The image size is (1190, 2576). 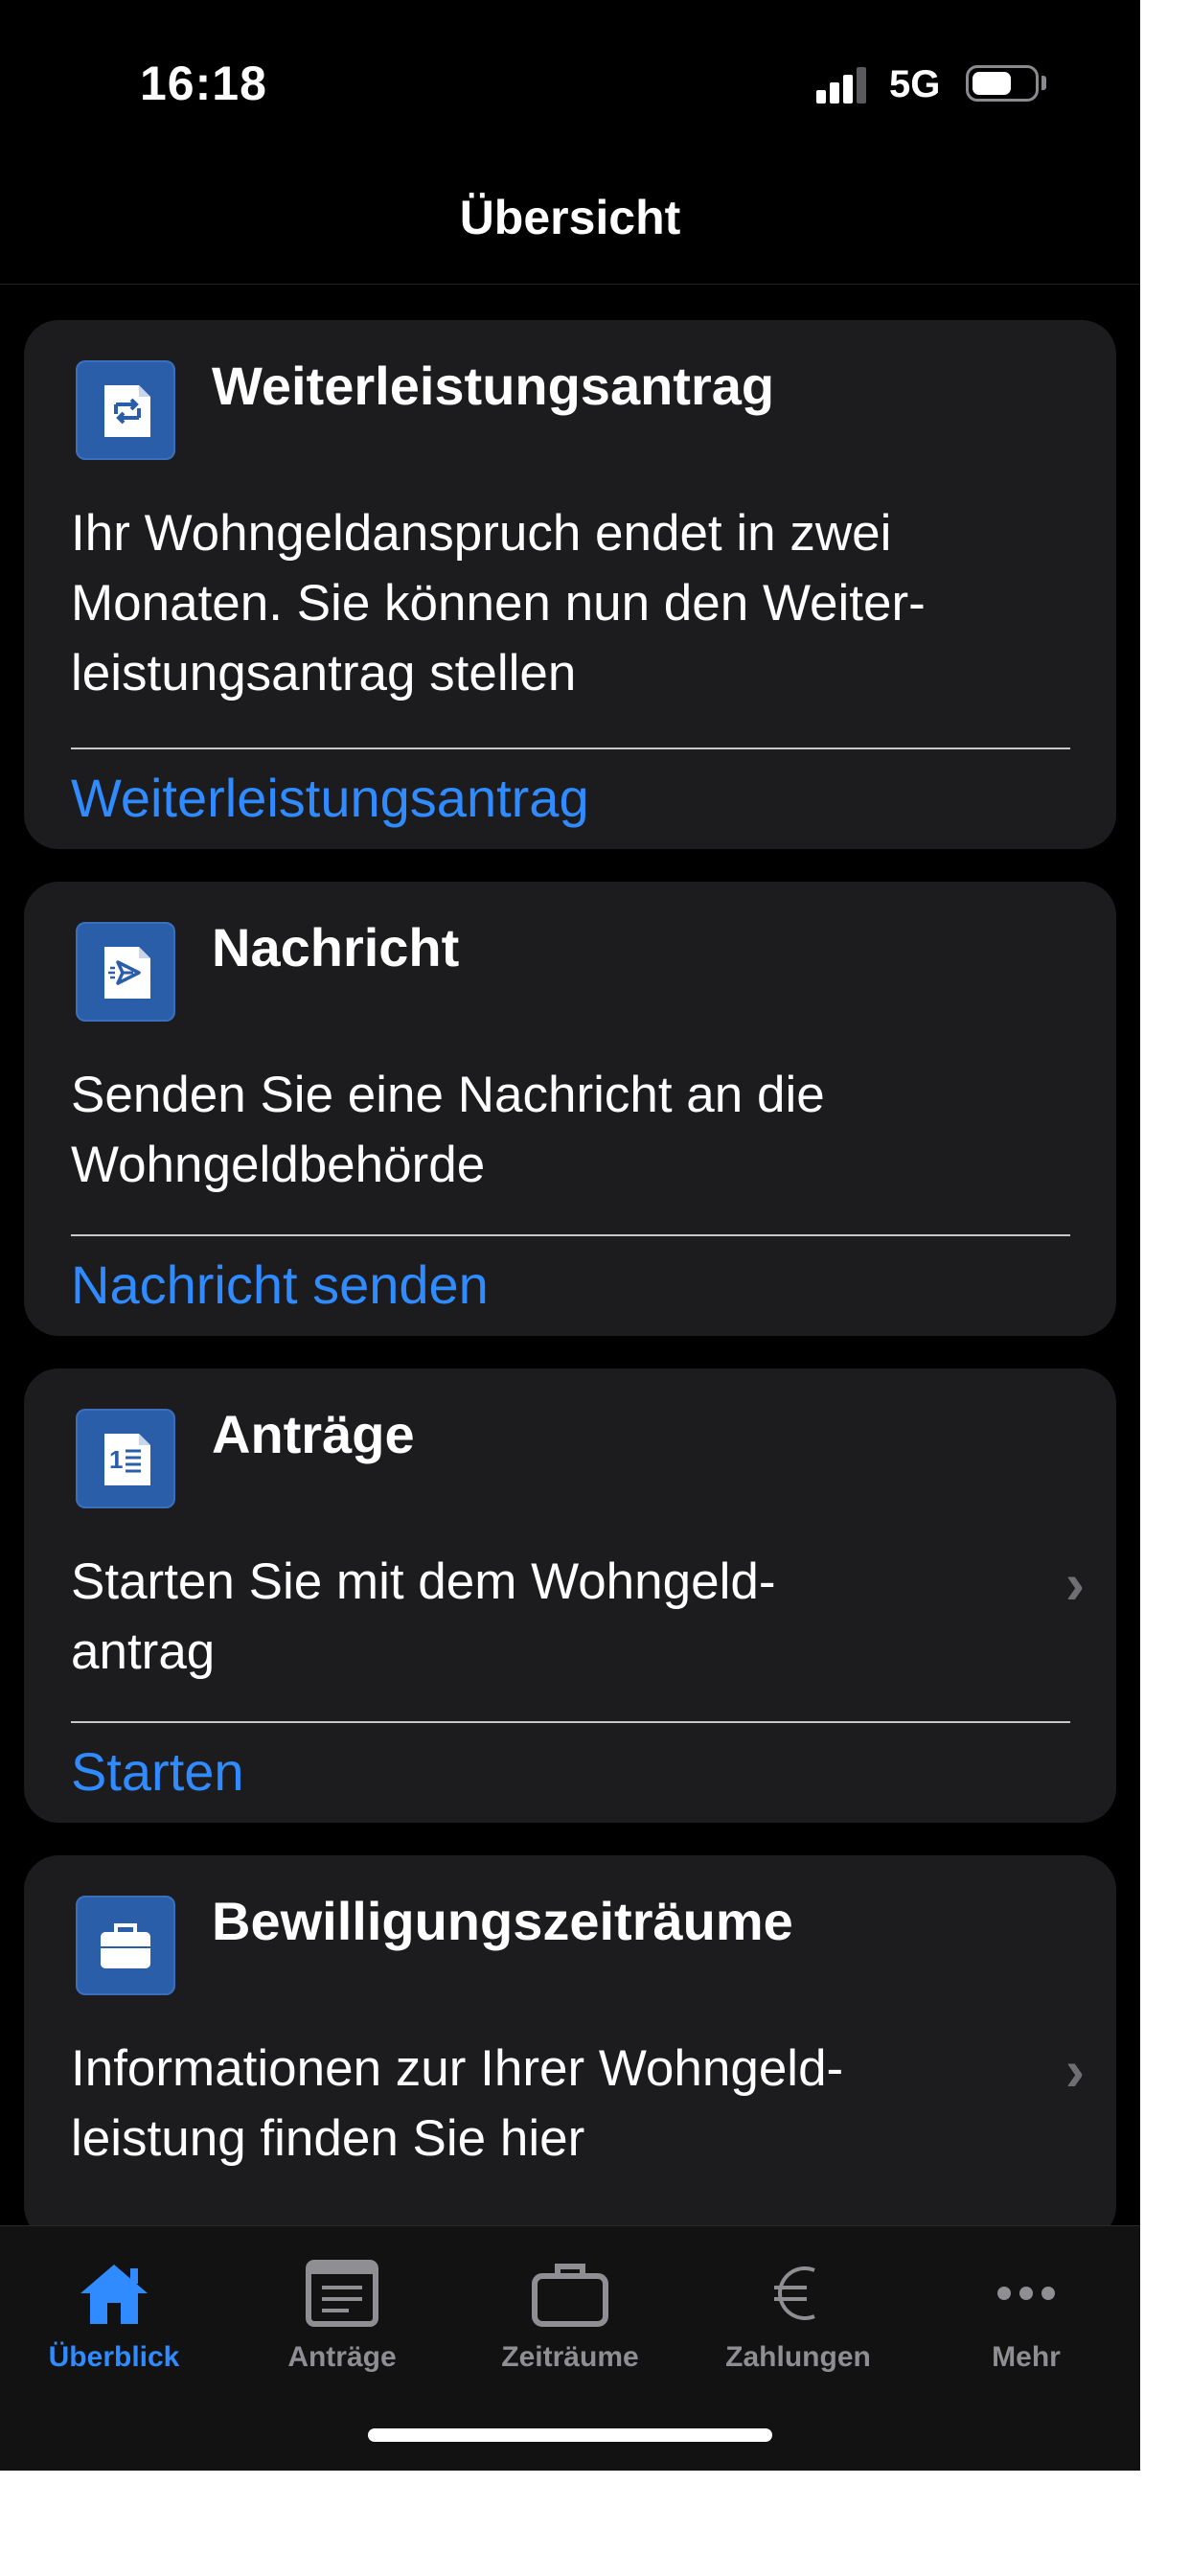 What do you see at coordinates (841, 85) in the screenshot?
I see `signal-icon` at bounding box center [841, 85].